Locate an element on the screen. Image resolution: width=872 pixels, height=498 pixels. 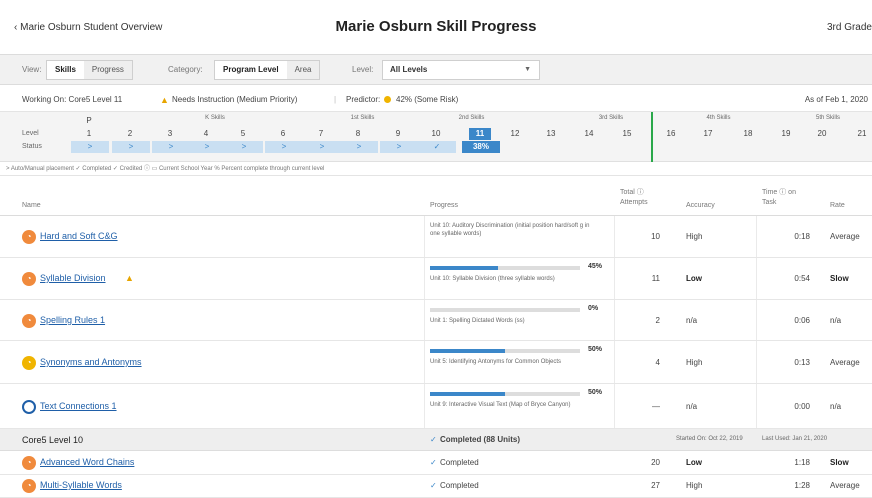
skill-name-link: Multi-Syllable Words is located at coordinates (81, 485).